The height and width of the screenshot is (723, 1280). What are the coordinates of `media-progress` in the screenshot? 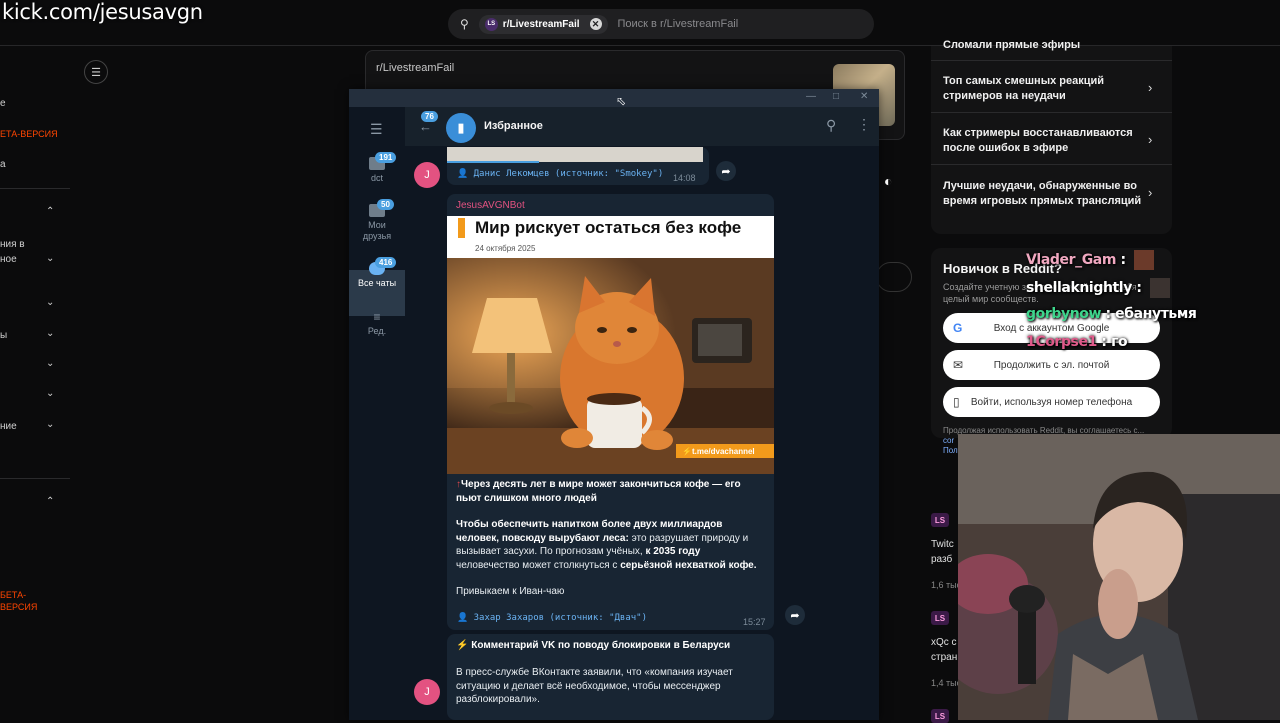 It's located at (493, 162).